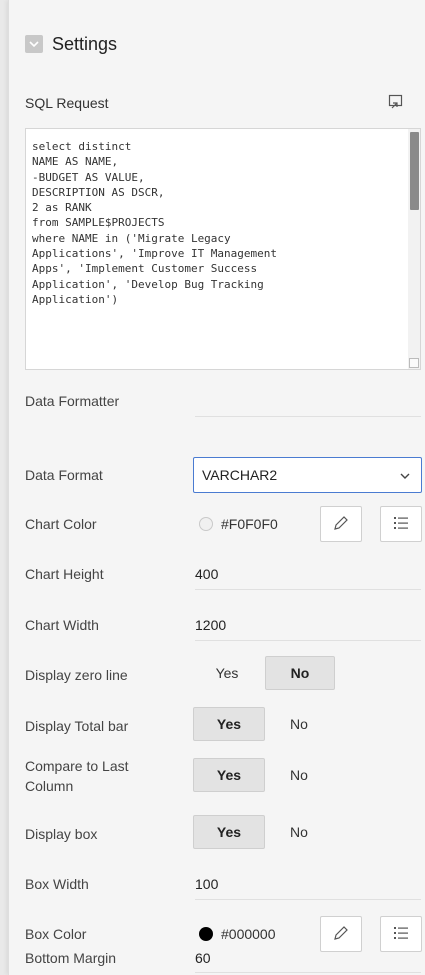 This screenshot has width=425, height=975. Describe the element at coordinates (61, 834) in the screenshot. I see `display-box-label: Display box` at that location.